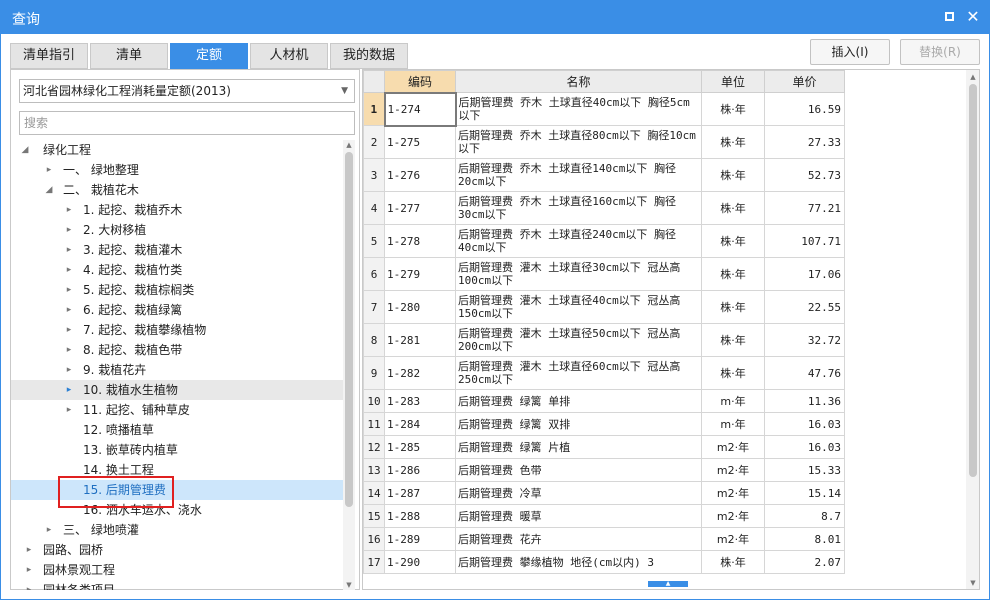 The height and width of the screenshot is (600, 990). What do you see at coordinates (804, 307) in the screenshot?
I see `price-cell: 22.55` at bounding box center [804, 307].